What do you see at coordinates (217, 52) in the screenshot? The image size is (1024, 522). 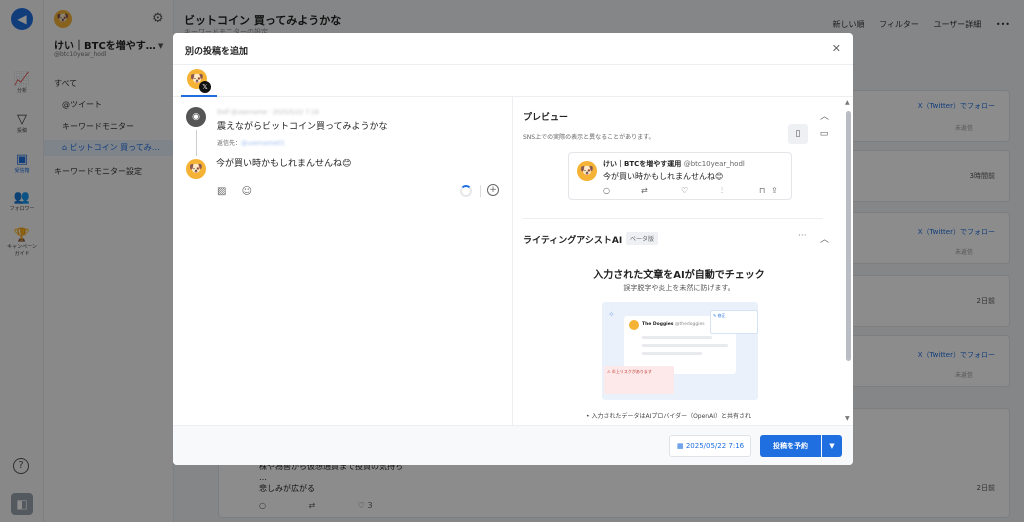 I see `modal-title: 別の投稿を追加` at bounding box center [217, 52].